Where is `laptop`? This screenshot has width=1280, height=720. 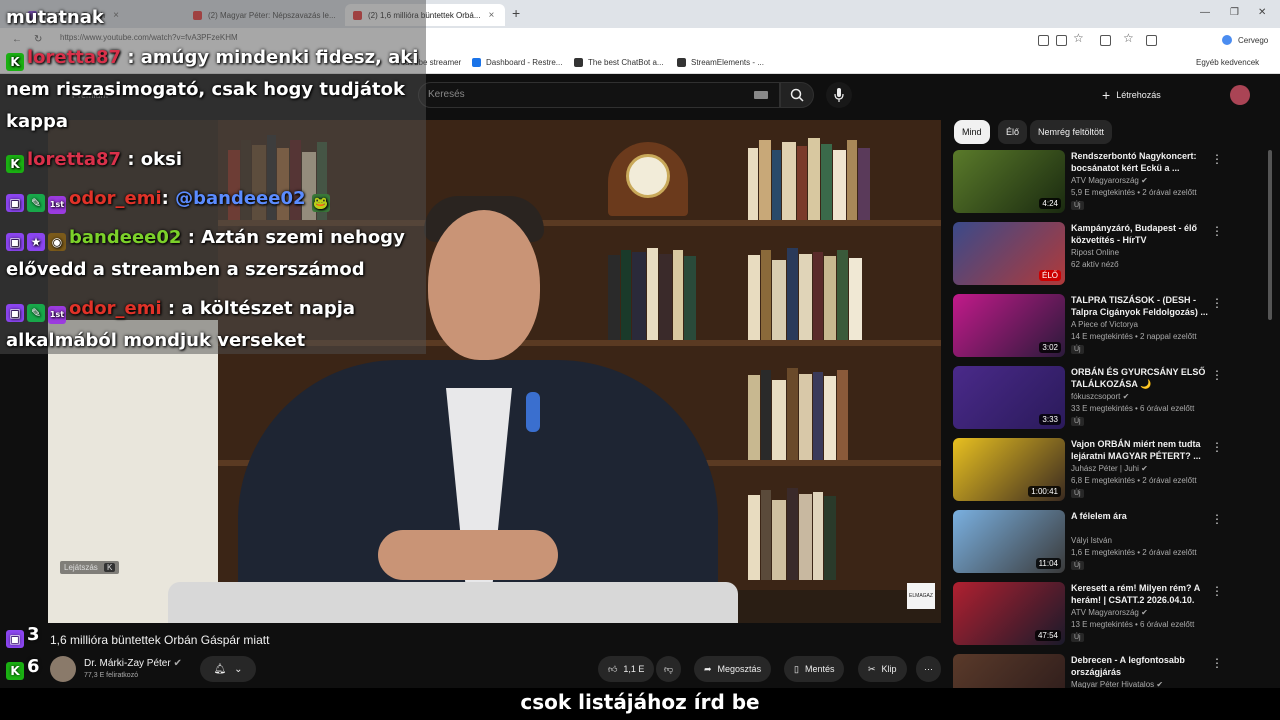 laptop is located at coordinates (453, 602).